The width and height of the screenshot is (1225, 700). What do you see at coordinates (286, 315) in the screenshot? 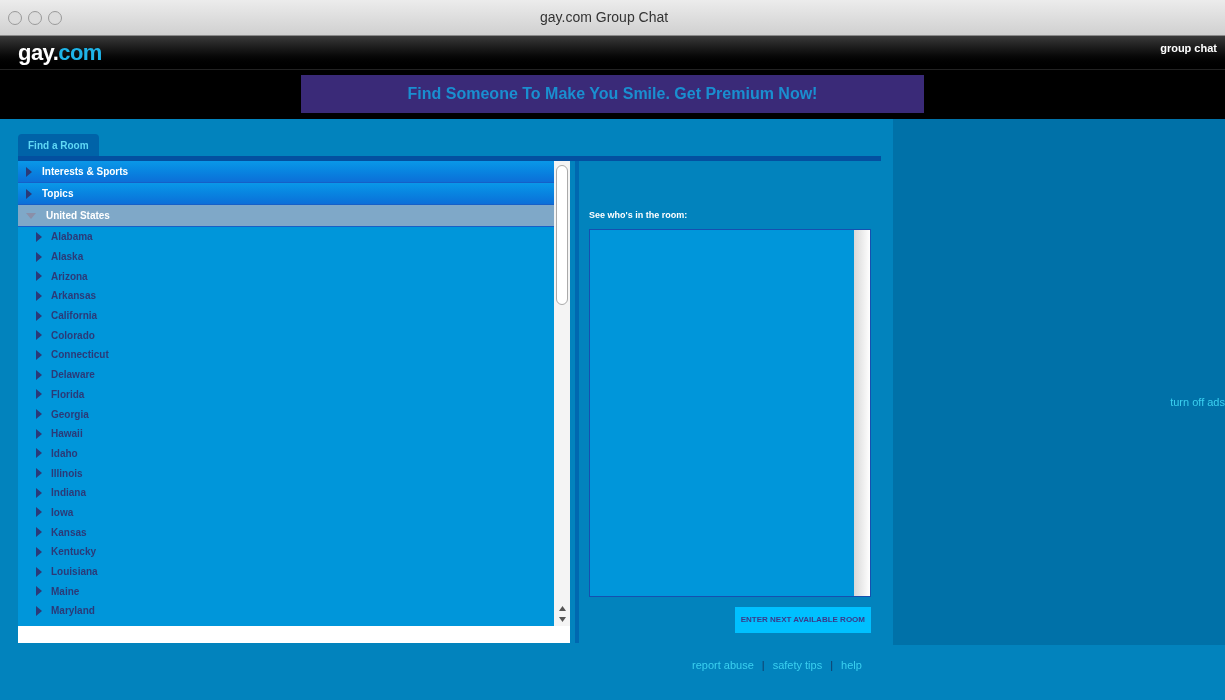
I see `state-row: California` at bounding box center [286, 315].